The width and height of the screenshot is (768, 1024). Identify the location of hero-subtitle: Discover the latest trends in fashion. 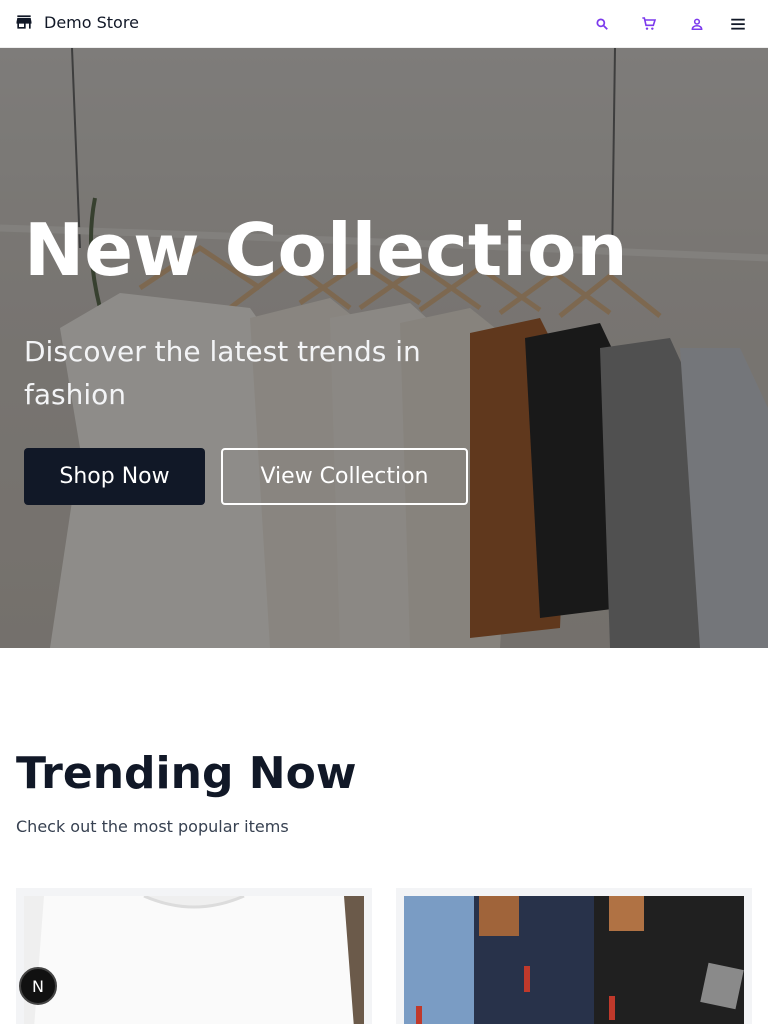
(222, 373).